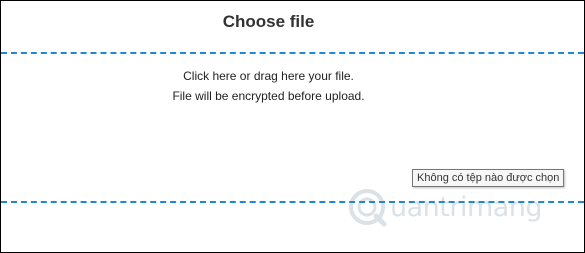  What do you see at coordinates (488, 178) in the screenshot?
I see `no-file-selected-tooltip: Không có tệp nào được chọn` at bounding box center [488, 178].